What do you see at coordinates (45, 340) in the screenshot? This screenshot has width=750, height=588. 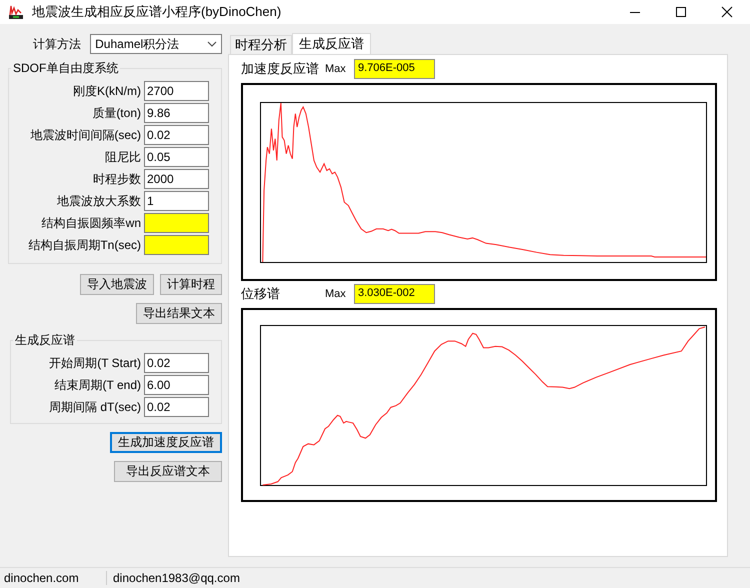 I see `group-title: 生成反应谱` at bounding box center [45, 340].